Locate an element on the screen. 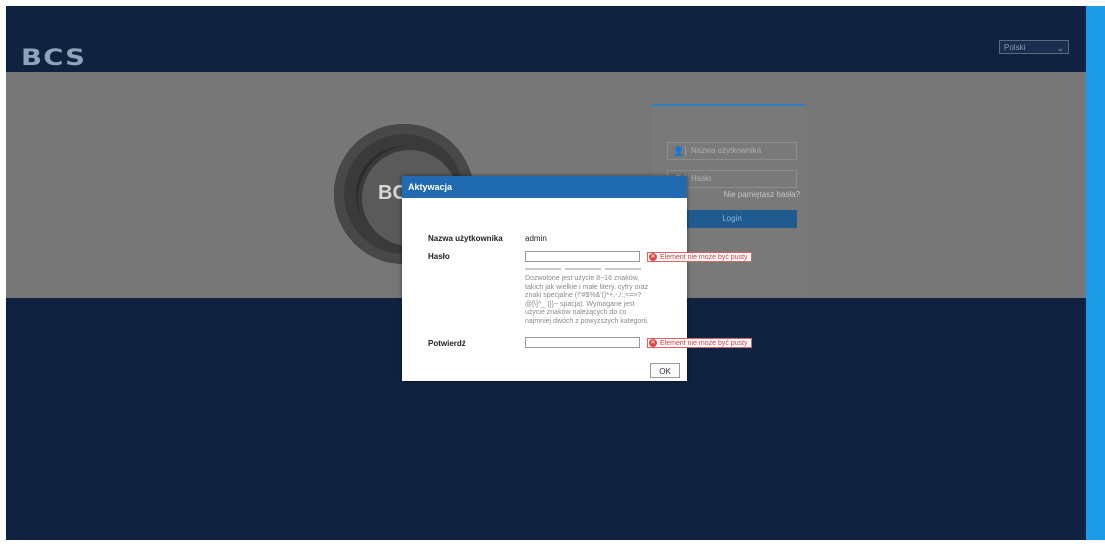 This screenshot has width=1105, height=544. password-label: Hasło is located at coordinates (439, 256).